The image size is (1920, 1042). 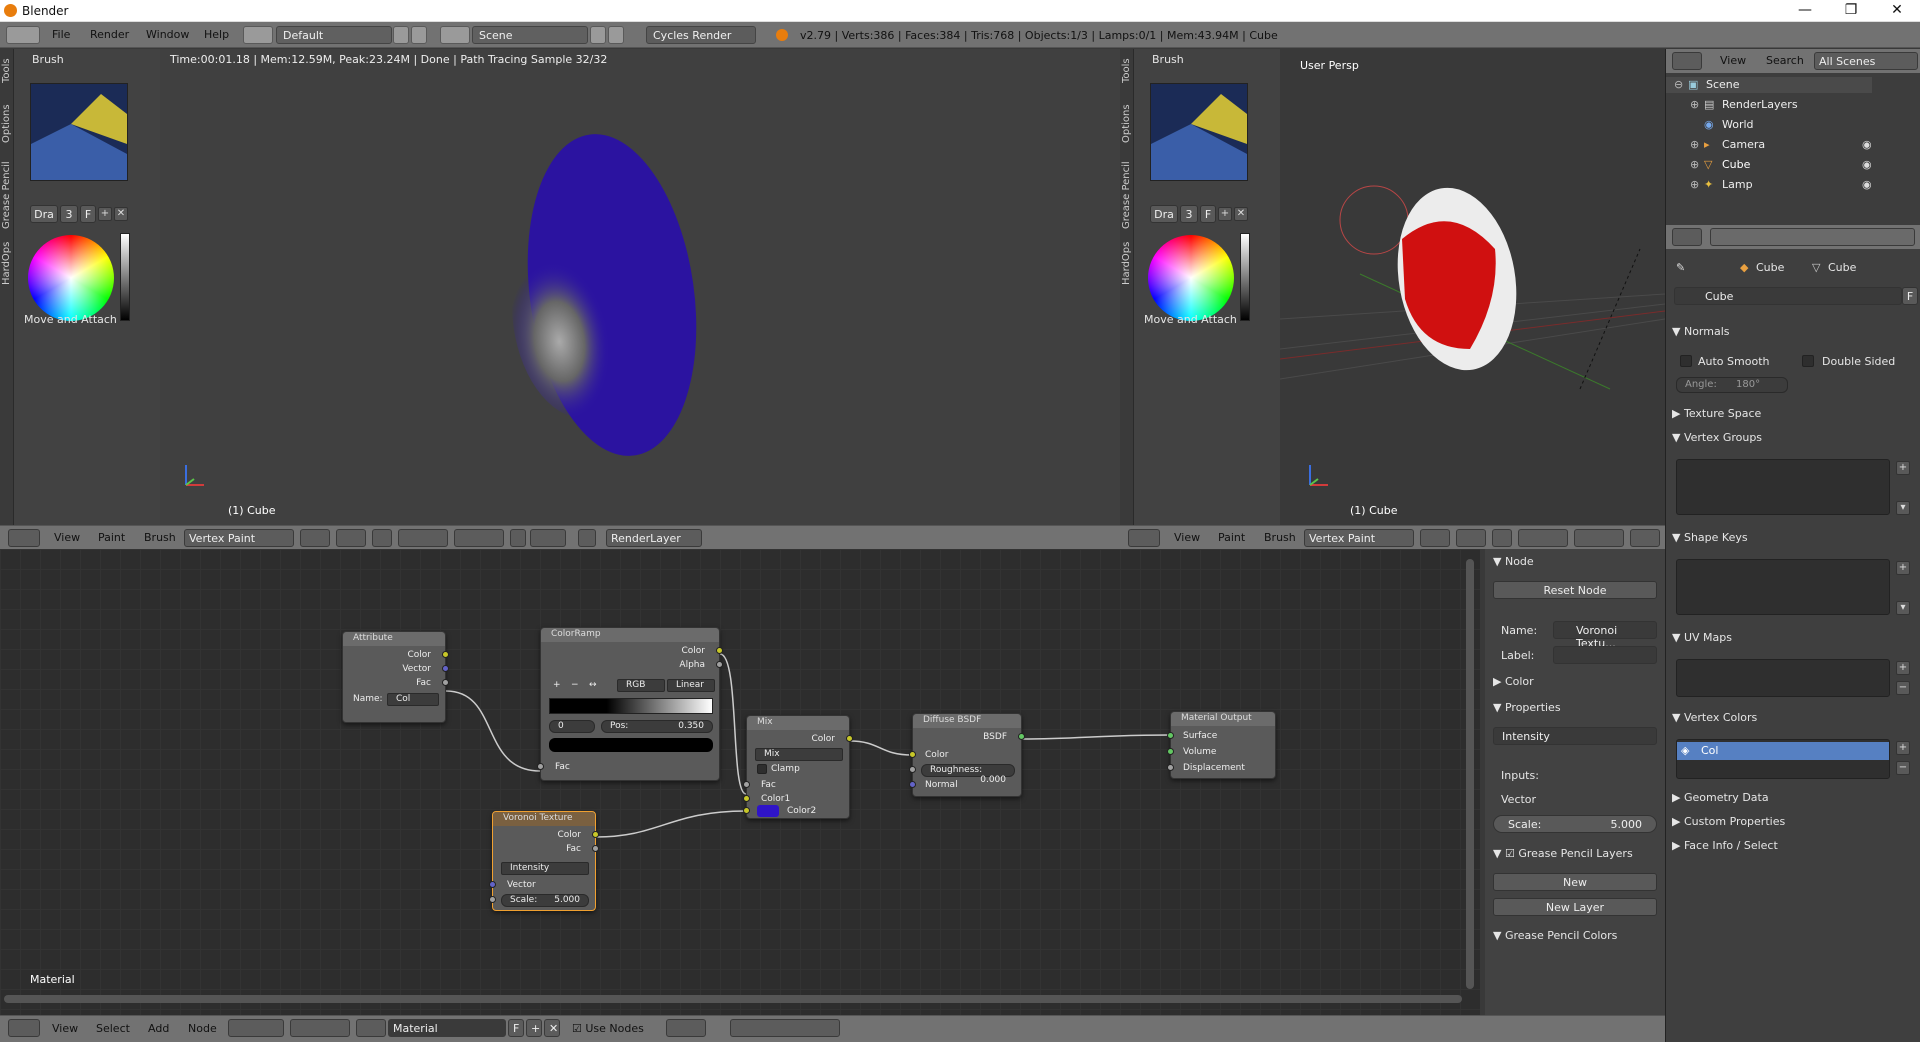 What do you see at coordinates (24, 538) in the screenshot?
I see `editor-type-3dview-icon` at bounding box center [24, 538].